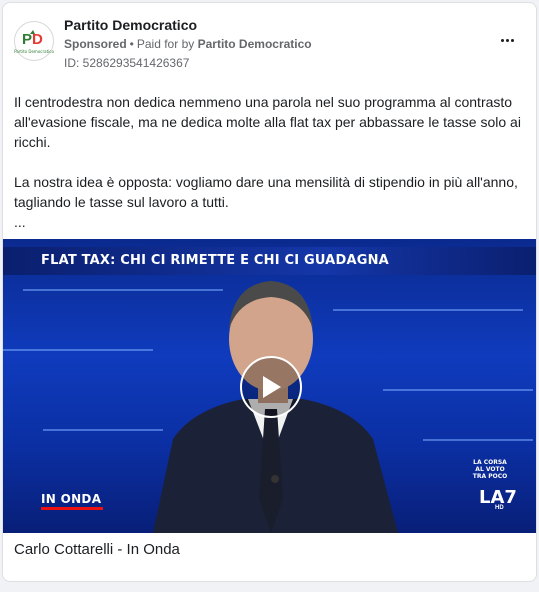 The width and height of the screenshot is (539, 592). I want to click on more-options-button, so click(507, 40).